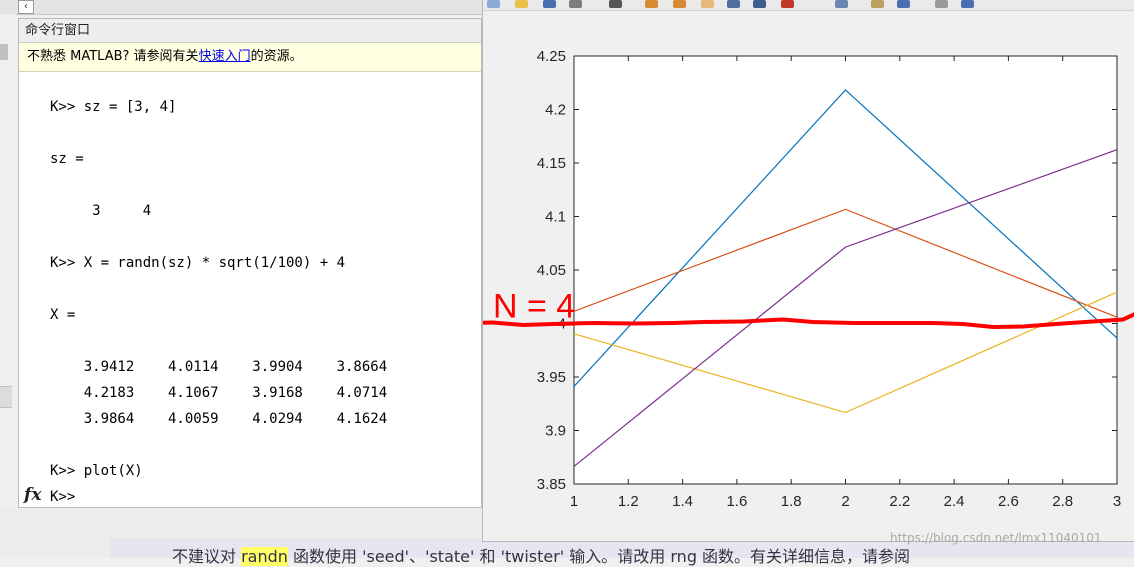 This screenshot has width=1134, height=567. Describe the element at coordinates (101, 211) in the screenshot. I see `output-line: 3 4` at that location.